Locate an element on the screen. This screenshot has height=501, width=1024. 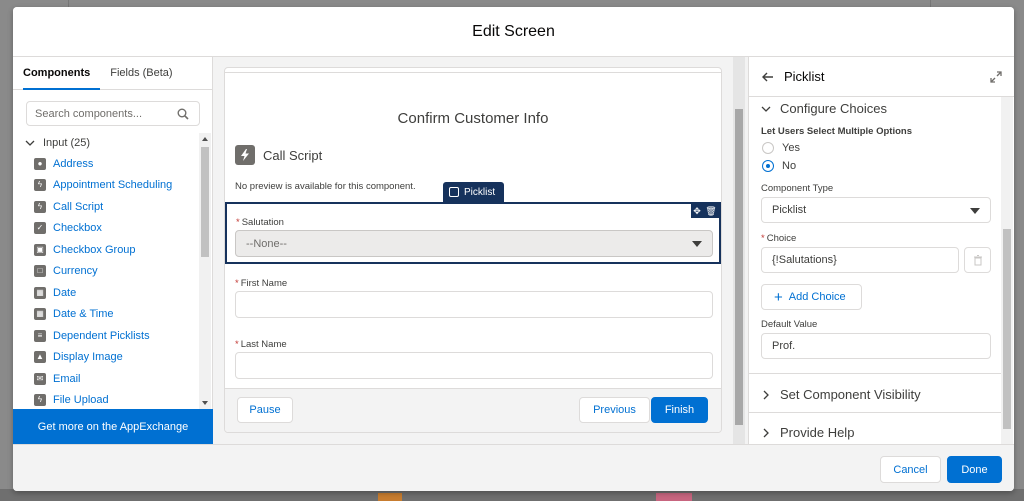
last-name-label: * Last Name is located at coordinates (261, 344).